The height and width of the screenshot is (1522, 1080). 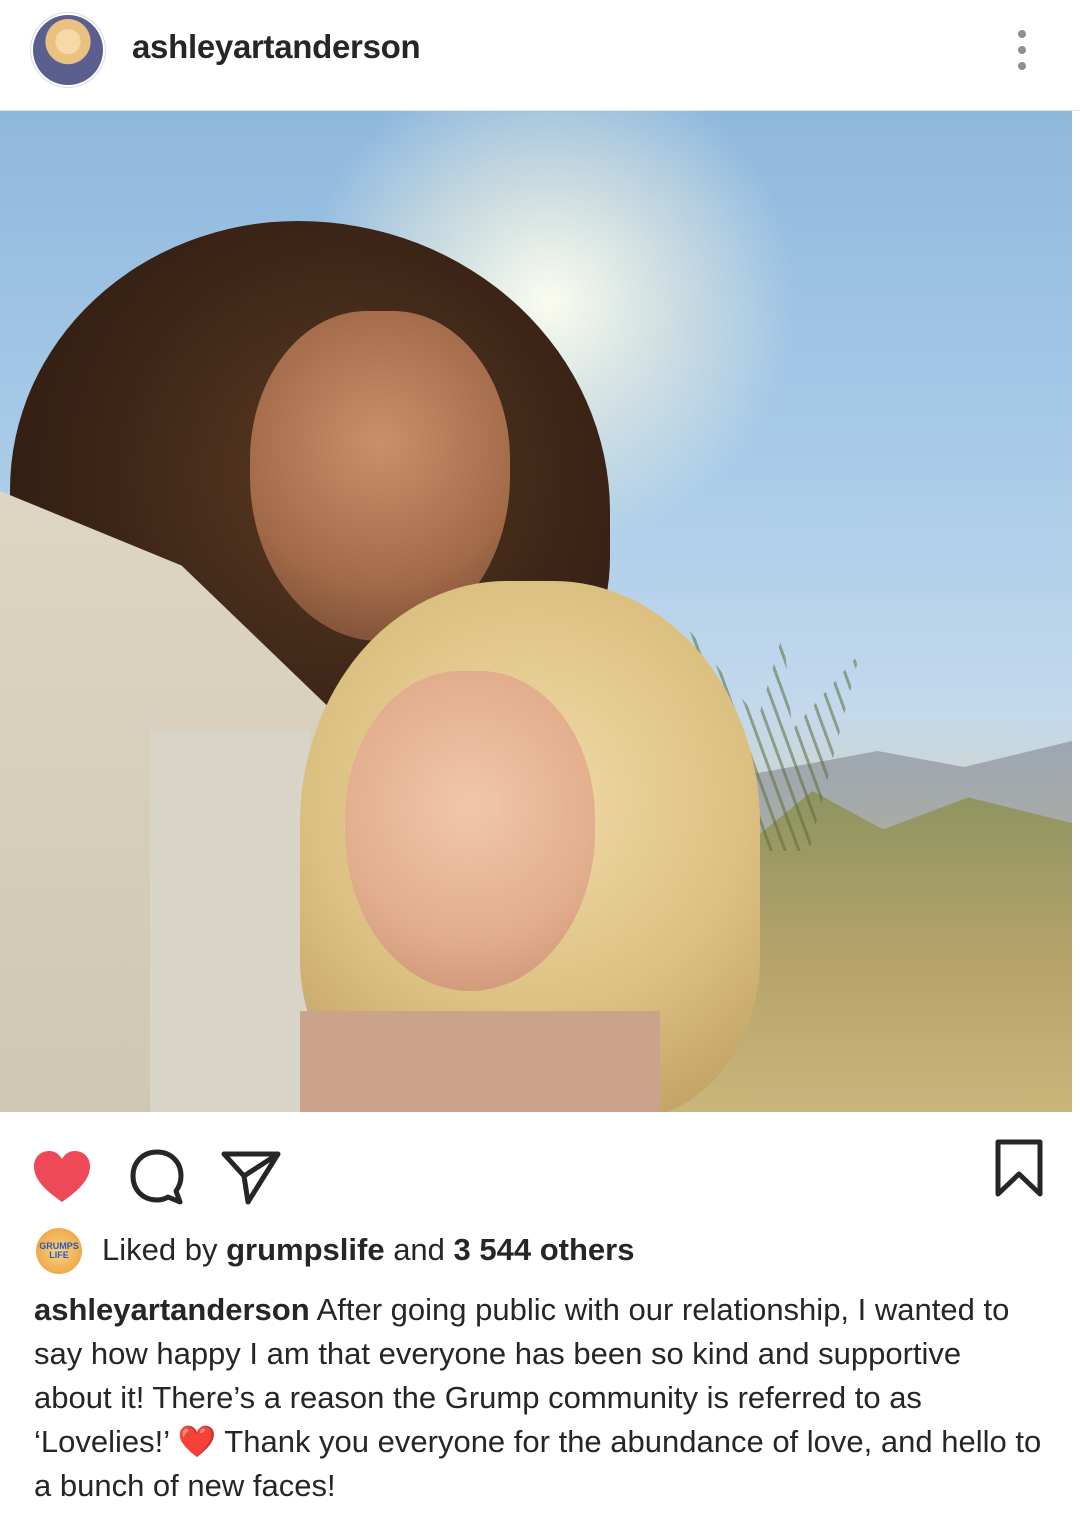 I want to click on action-bar, so click(x=540, y=1167).